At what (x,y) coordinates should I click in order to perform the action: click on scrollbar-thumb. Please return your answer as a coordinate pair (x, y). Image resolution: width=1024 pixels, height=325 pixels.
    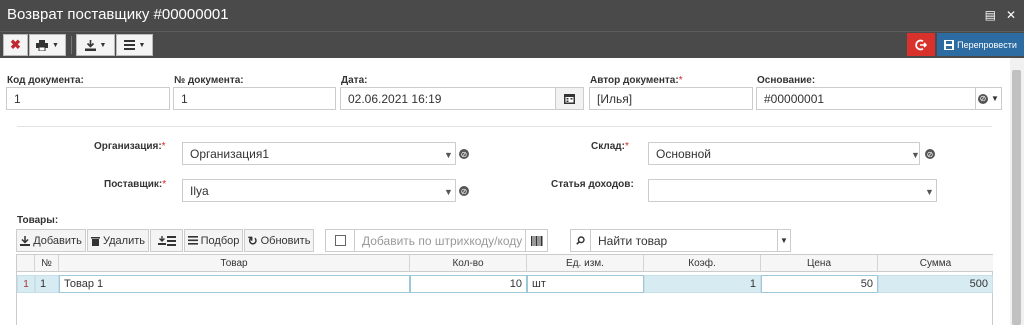
    Looking at the image, I should click on (1016, 197).